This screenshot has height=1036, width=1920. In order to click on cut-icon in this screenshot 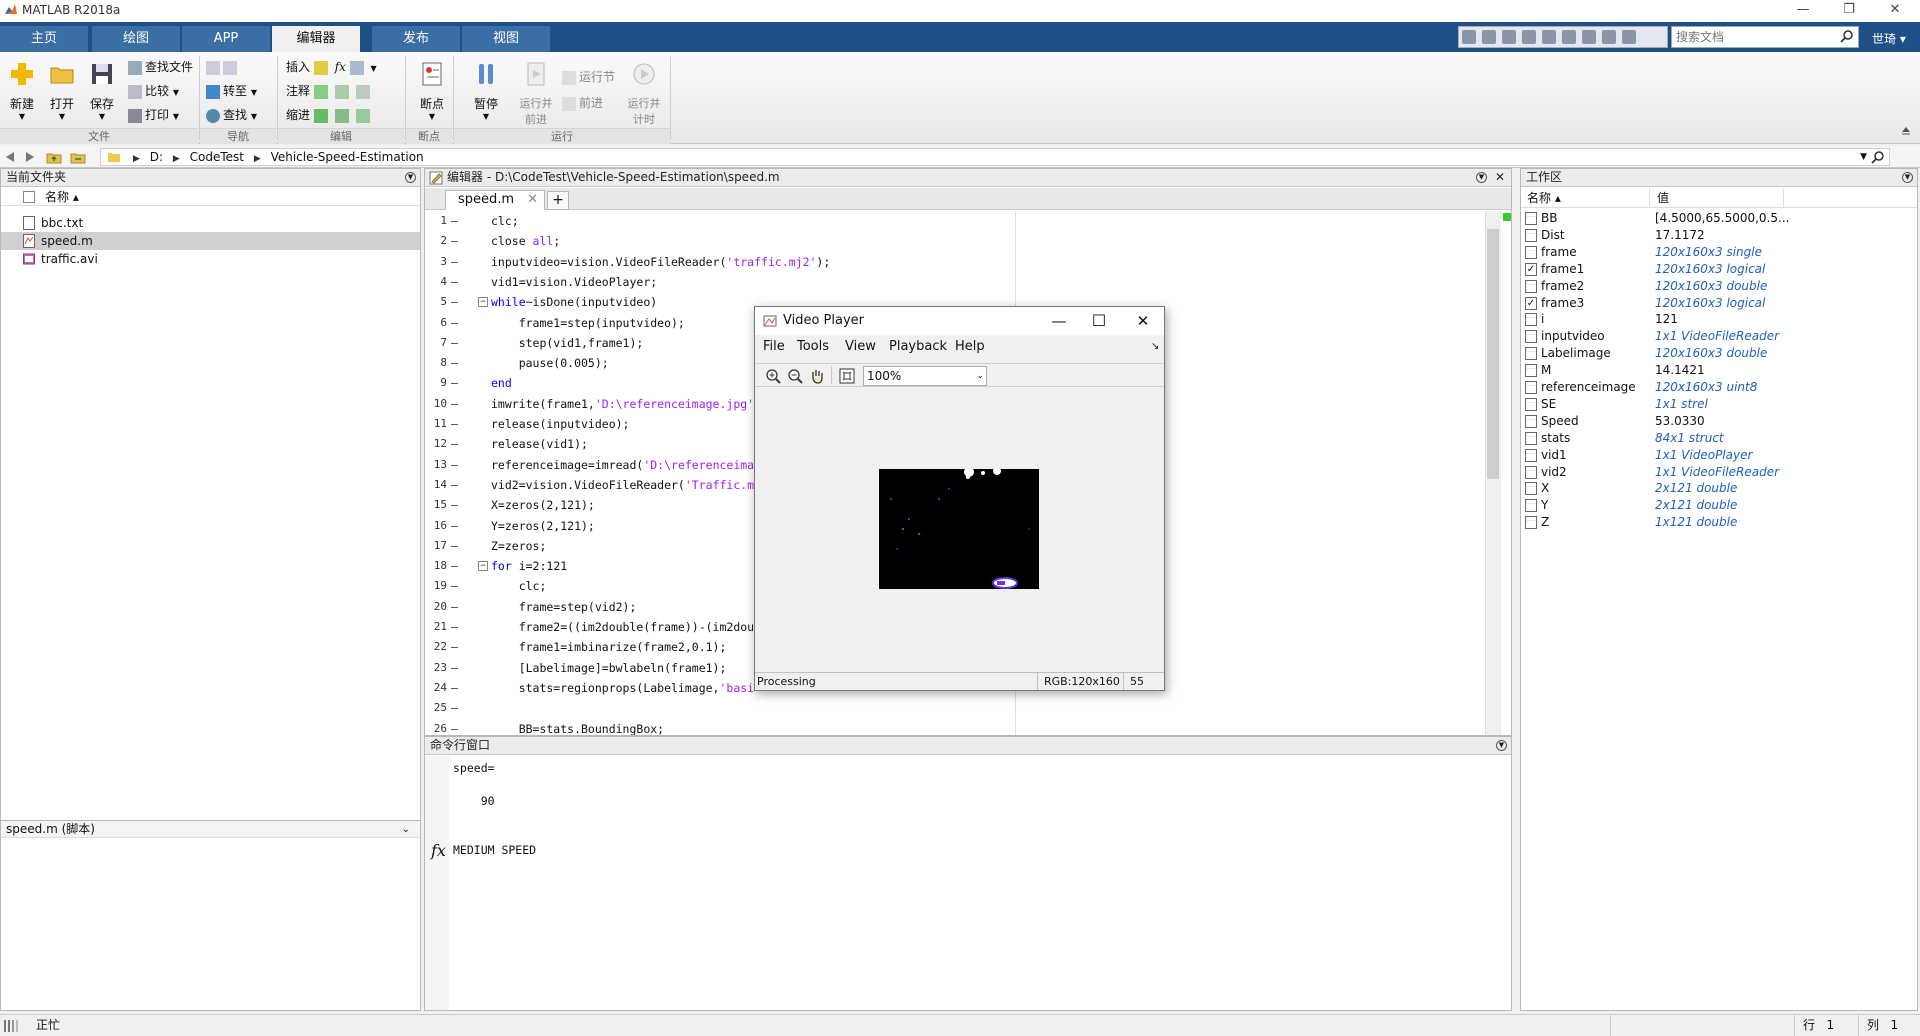, I will do `click(1489, 37)`.